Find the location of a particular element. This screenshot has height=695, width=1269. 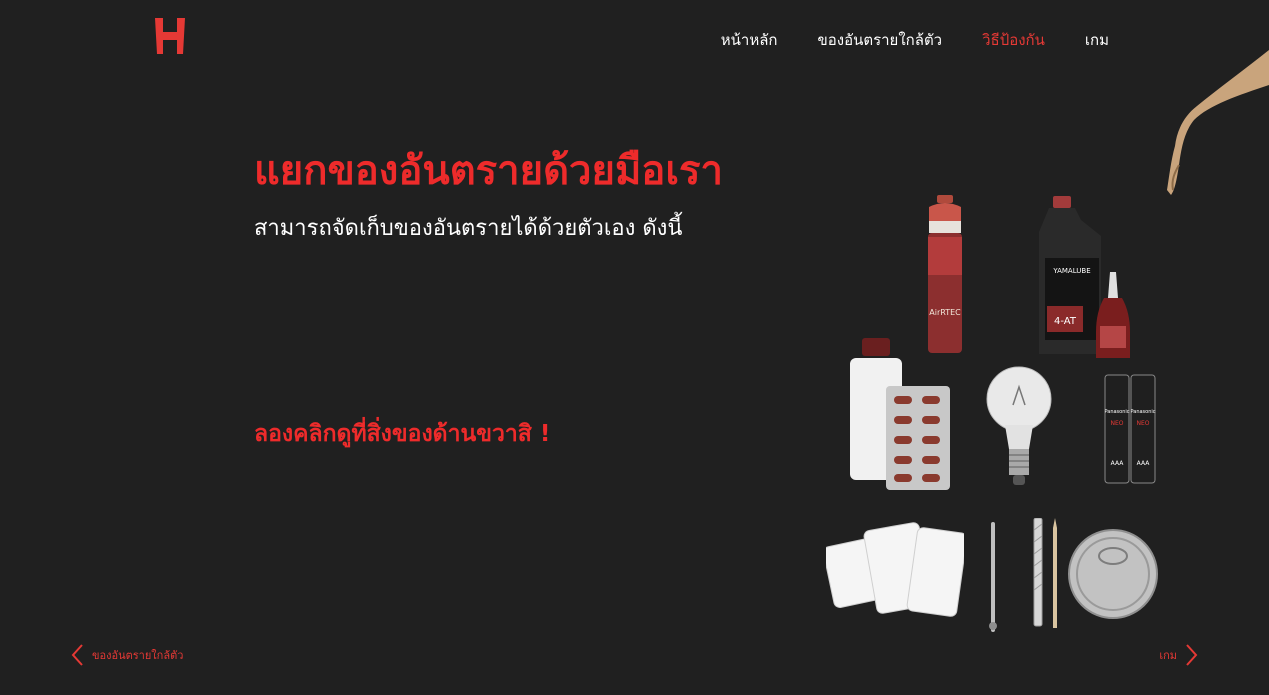

chevron-right-icon is located at coordinates (1192, 655).